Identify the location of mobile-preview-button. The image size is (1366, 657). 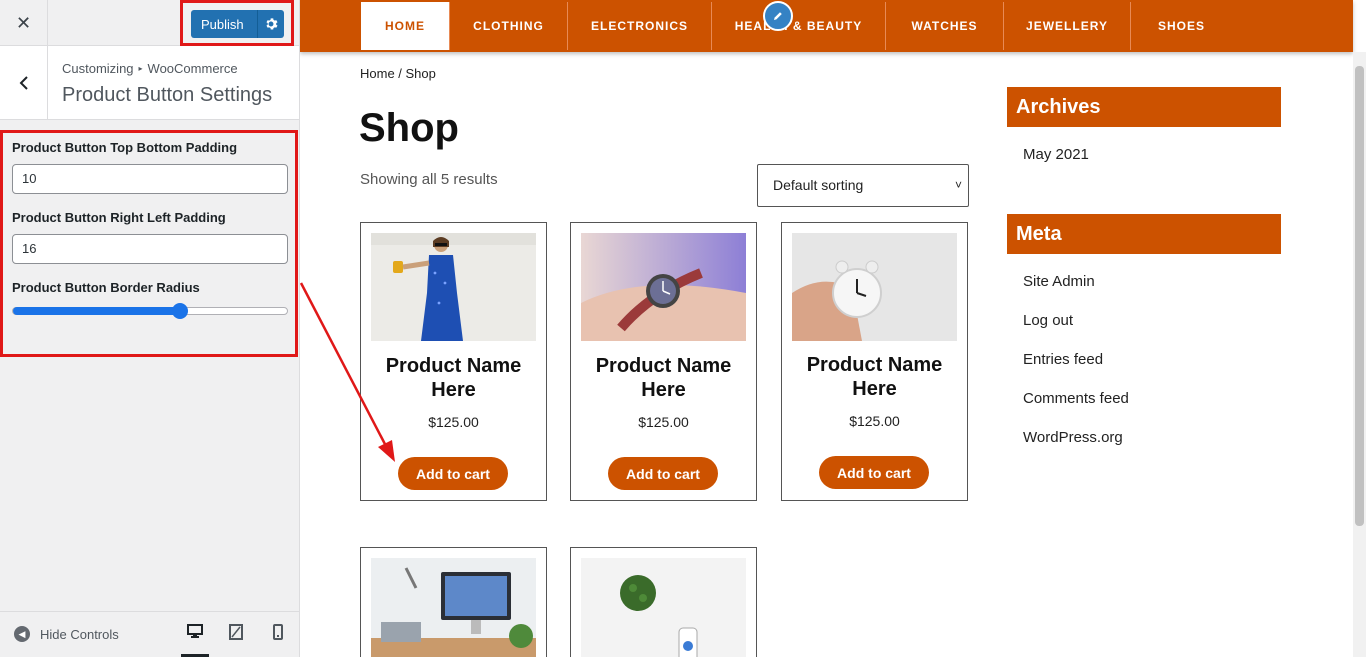
(278, 640).